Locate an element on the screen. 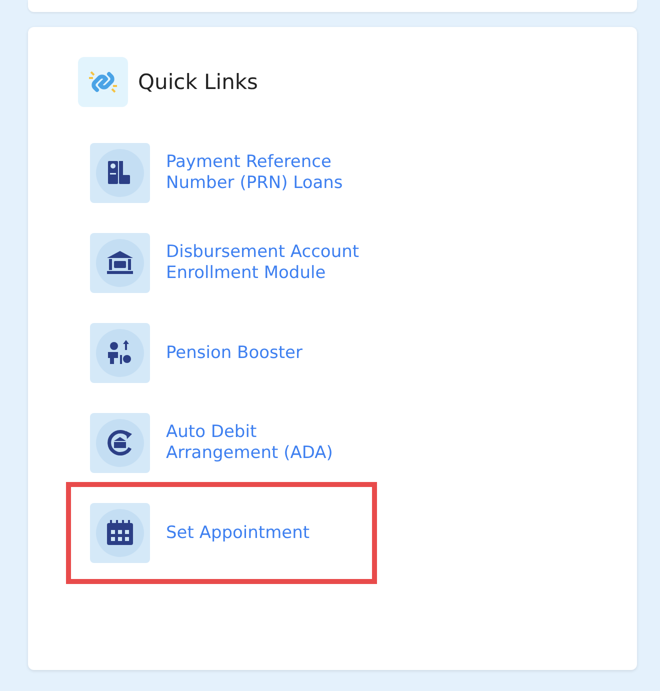 Image resolution: width=660 pixels, height=691 pixels. quick-link: Pension Booster is located at coordinates (269, 353).